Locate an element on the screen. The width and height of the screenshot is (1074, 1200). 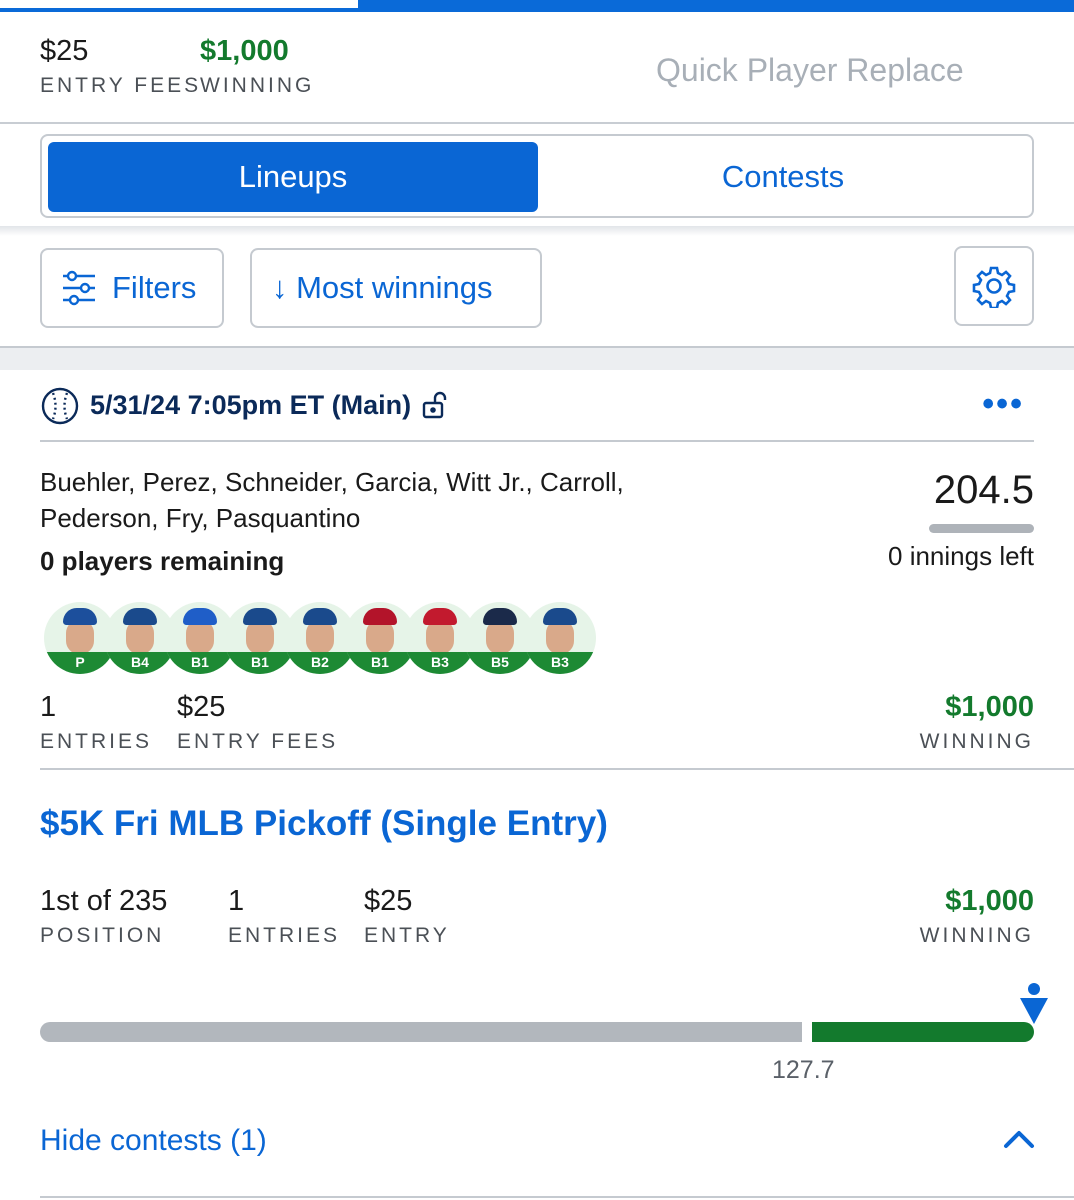
winning-label: WINNING is located at coordinates (257, 85).